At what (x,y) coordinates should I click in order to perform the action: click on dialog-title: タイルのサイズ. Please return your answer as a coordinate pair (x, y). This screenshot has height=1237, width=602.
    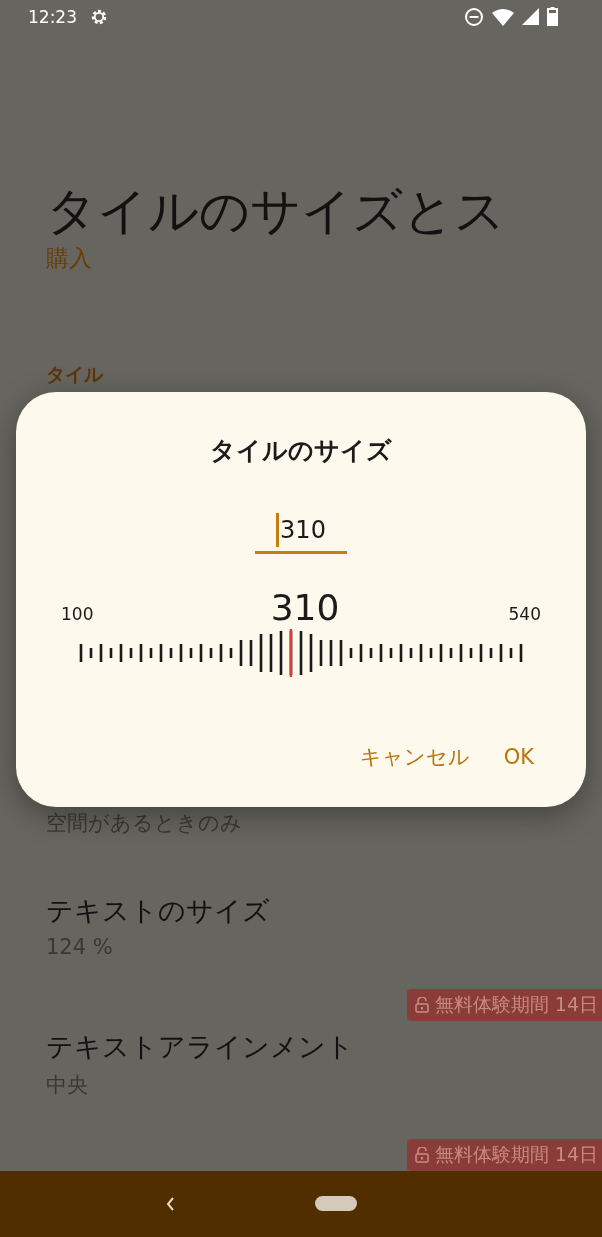
    Looking at the image, I should click on (301, 451).